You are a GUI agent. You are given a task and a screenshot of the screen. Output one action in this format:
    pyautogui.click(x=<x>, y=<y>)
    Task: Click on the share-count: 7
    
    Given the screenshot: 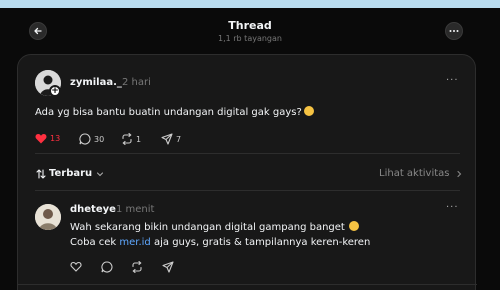 What is the action you would take?
    pyautogui.click(x=179, y=139)
    